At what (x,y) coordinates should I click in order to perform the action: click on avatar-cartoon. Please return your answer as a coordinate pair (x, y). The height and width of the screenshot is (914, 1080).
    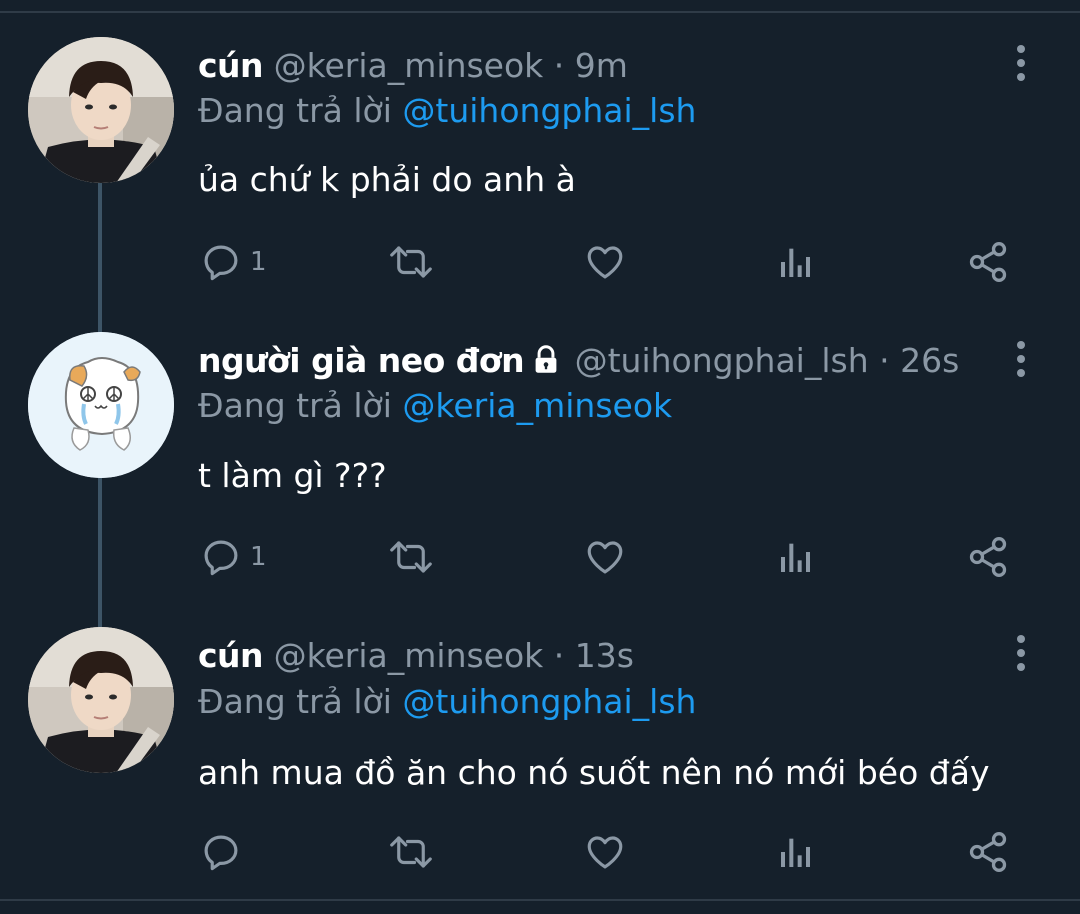
    Looking at the image, I should click on (101, 405).